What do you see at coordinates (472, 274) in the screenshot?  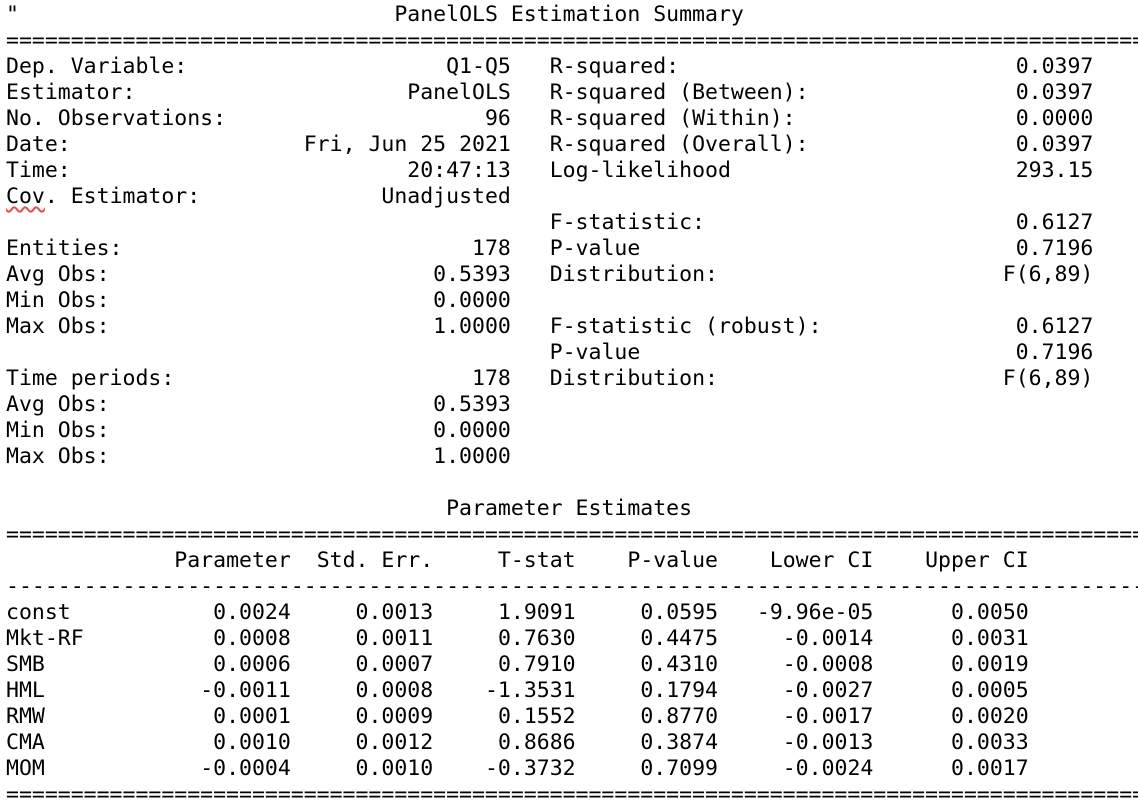 I see `summary-value: 0.5393` at bounding box center [472, 274].